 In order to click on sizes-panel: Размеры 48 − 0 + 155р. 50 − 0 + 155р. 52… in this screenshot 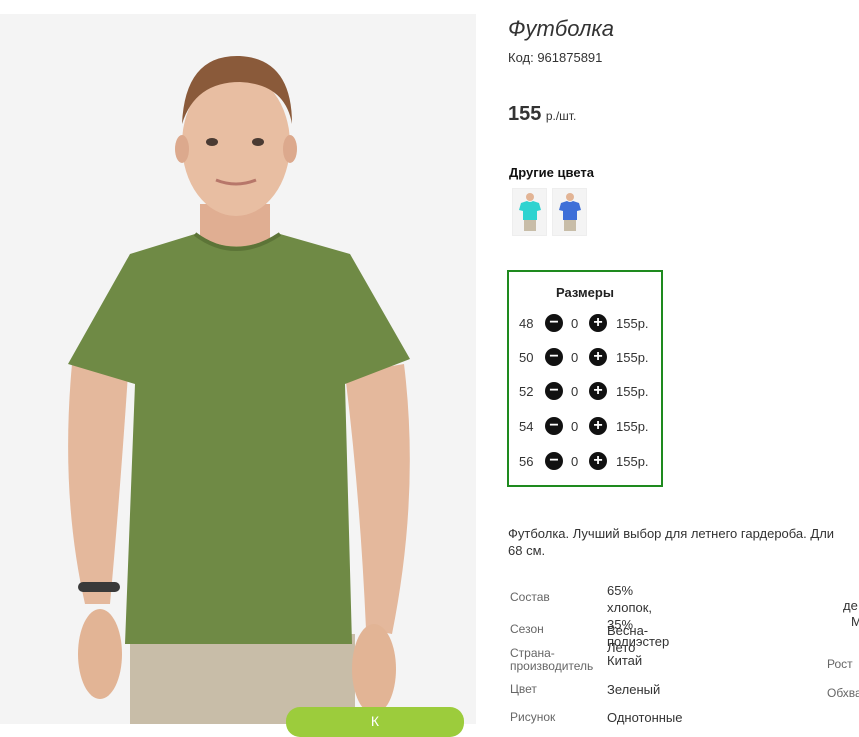, I will do `click(585, 378)`.